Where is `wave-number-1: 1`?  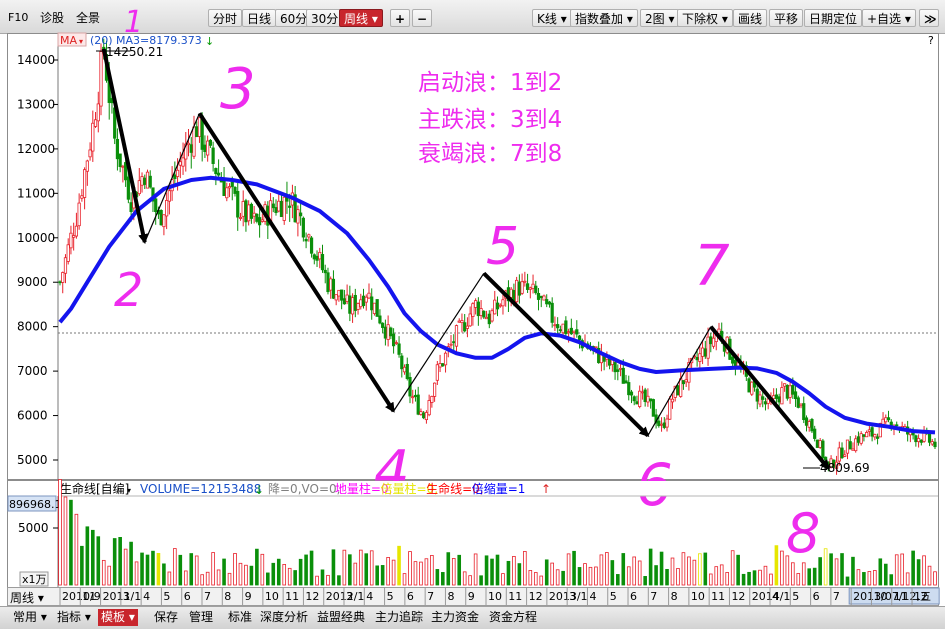 wave-number-1: 1 is located at coordinates (133, 22).